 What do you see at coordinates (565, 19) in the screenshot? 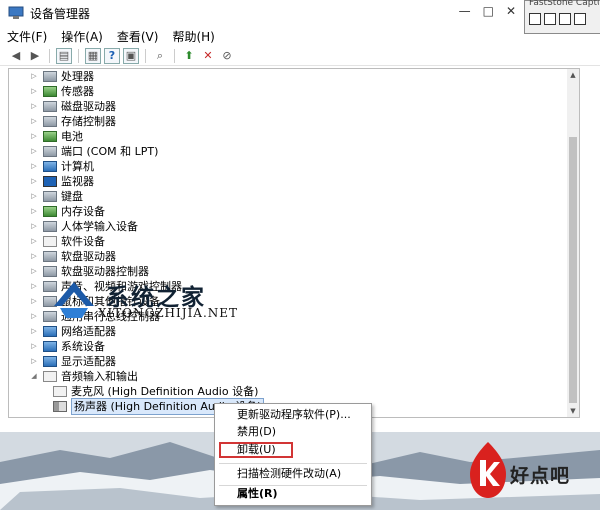
I see `capture-object-icon` at bounding box center [565, 19].